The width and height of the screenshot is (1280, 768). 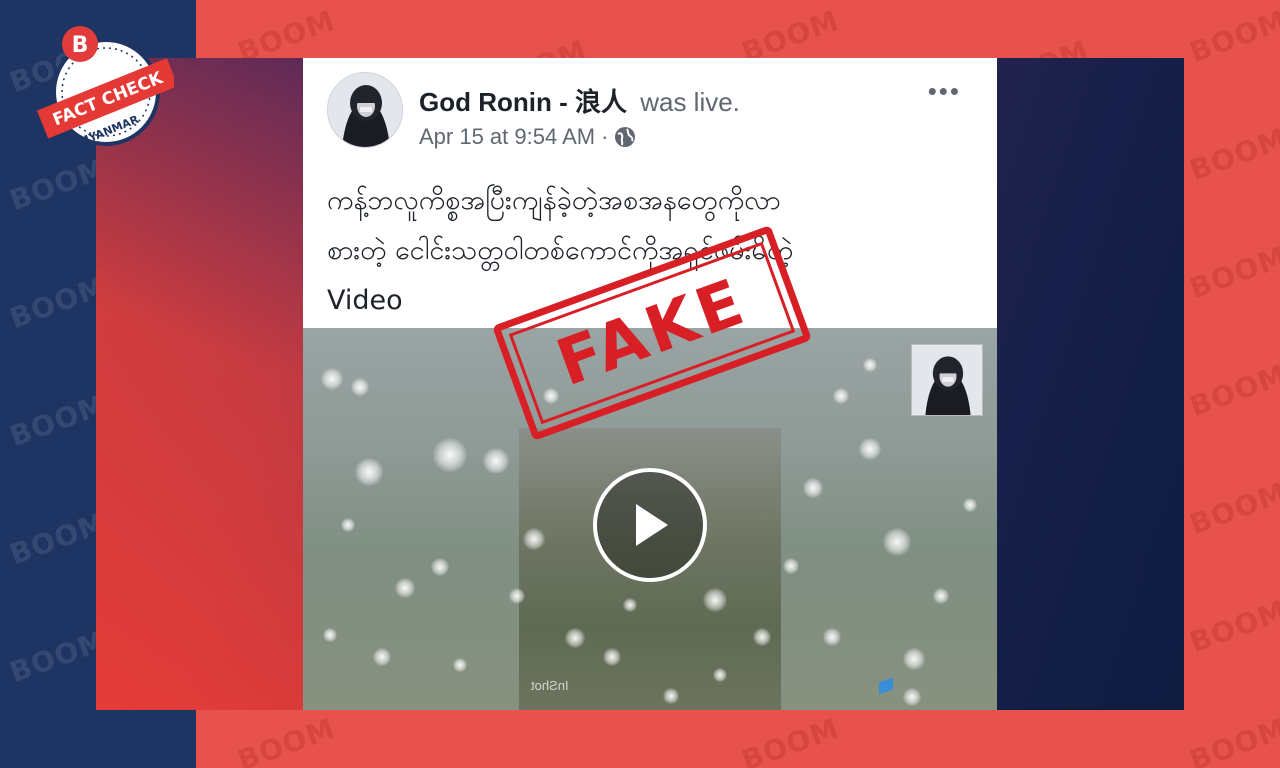 I want to click on video-avatar-thumbnail, so click(x=947, y=380).